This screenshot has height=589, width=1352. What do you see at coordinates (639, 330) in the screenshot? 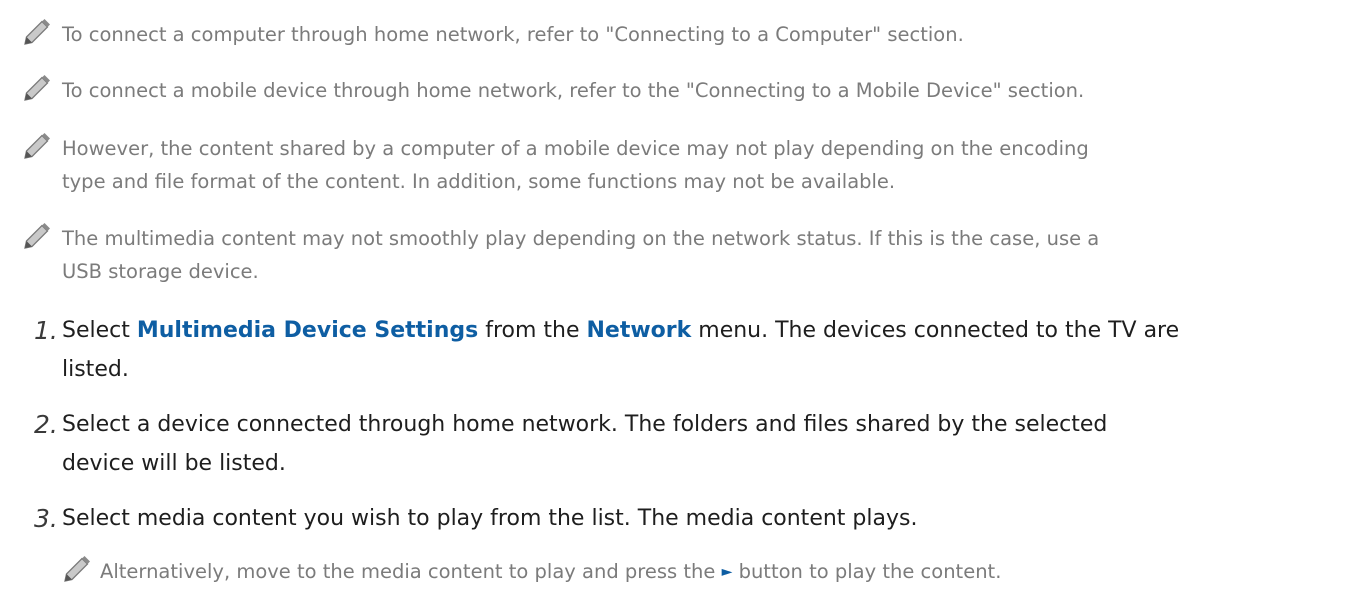
I see `menu-reference: Network` at bounding box center [639, 330].